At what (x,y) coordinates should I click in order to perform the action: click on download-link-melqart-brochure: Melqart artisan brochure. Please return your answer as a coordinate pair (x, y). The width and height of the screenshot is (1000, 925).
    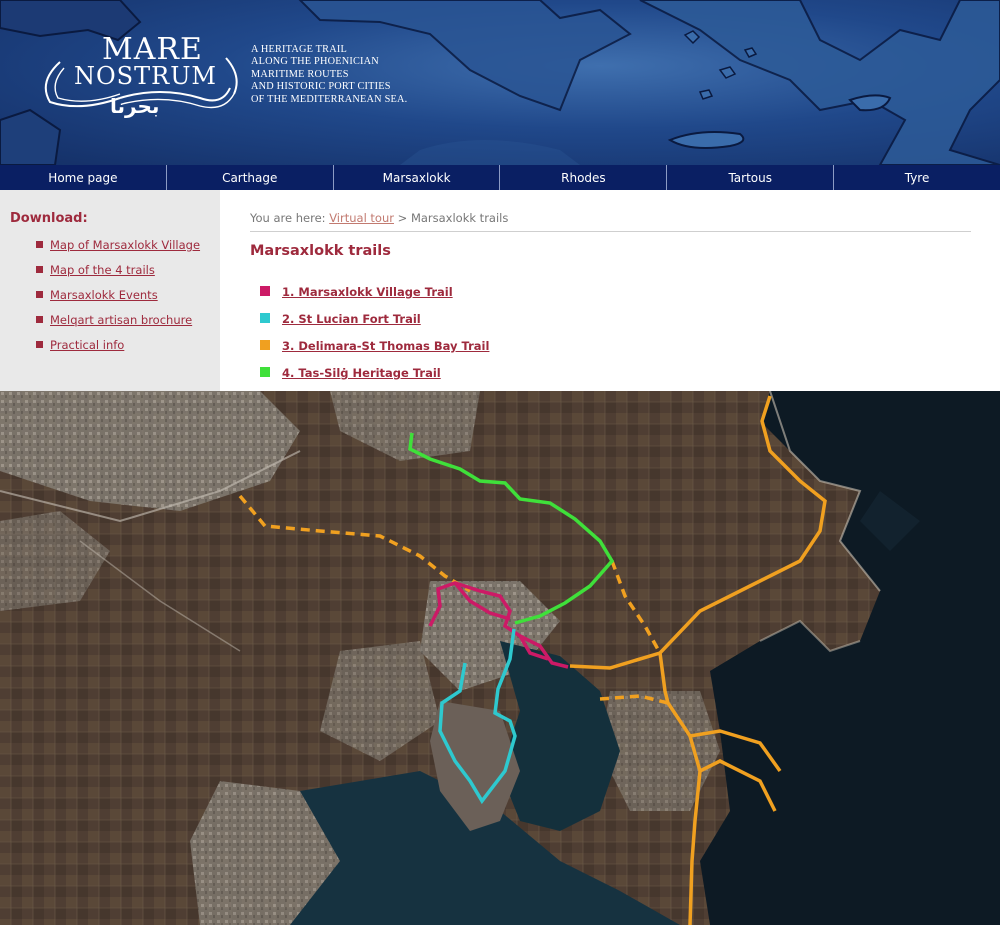
    Looking at the image, I should click on (121, 320).